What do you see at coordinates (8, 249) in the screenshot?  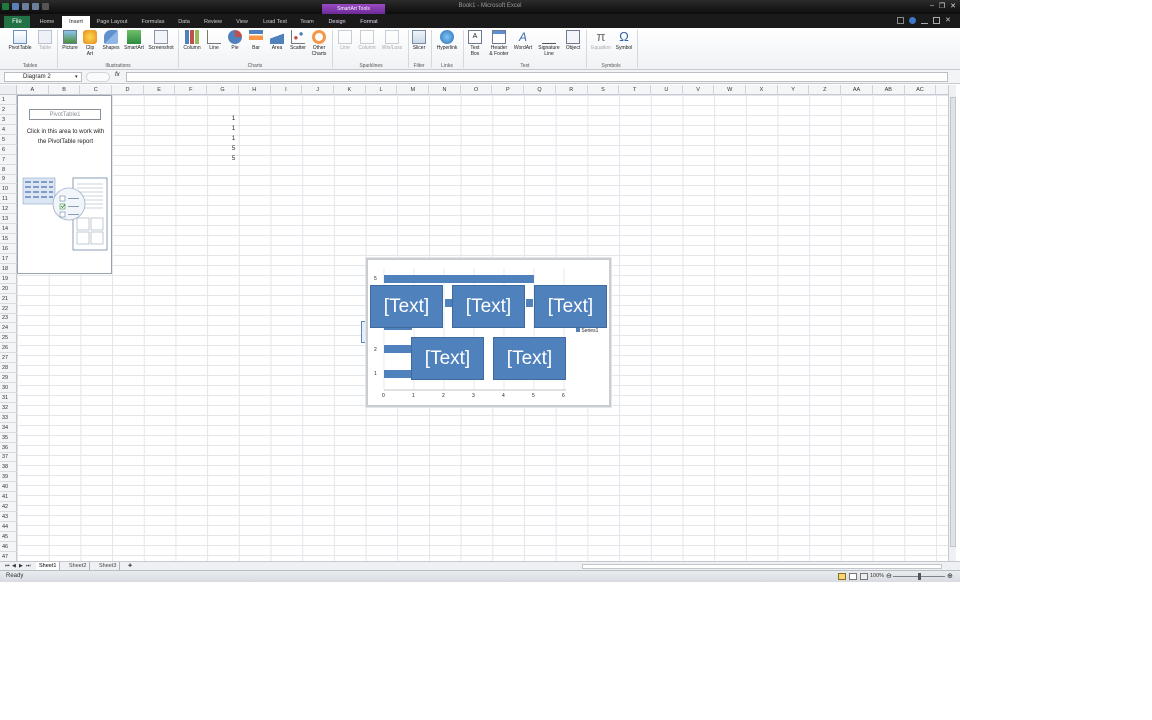 I see `row-header-16: 16` at bounding box center [8, 249].